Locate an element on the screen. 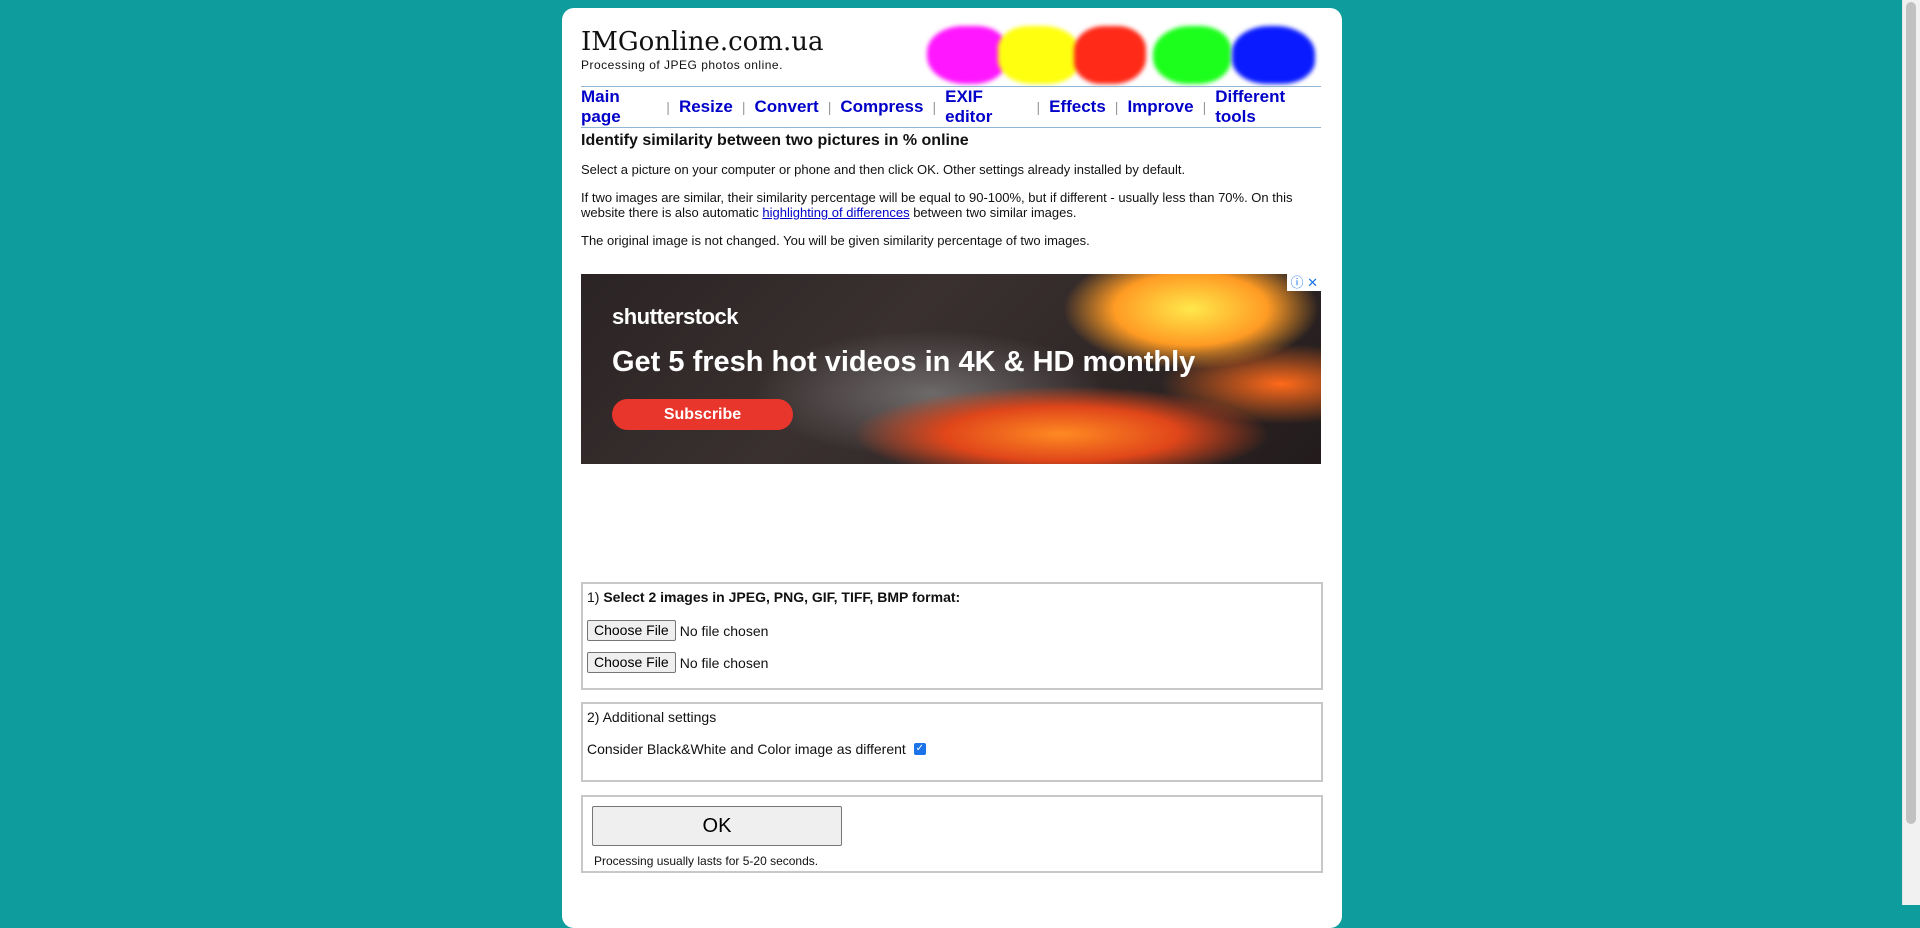 Image resolution: width=1920 pixels, height=928 pixels. page-scrollbar is located at coordinates (1911, 452).